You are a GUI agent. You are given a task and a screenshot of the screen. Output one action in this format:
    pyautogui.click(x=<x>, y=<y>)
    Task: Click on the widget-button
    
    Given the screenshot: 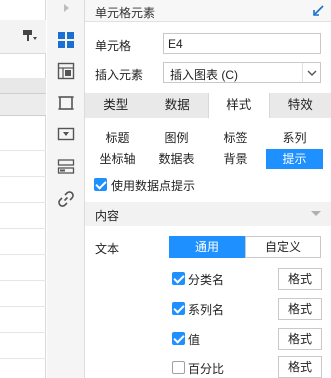 What is the action you would take?
    pyautogui.click(x=66, y=134)
    